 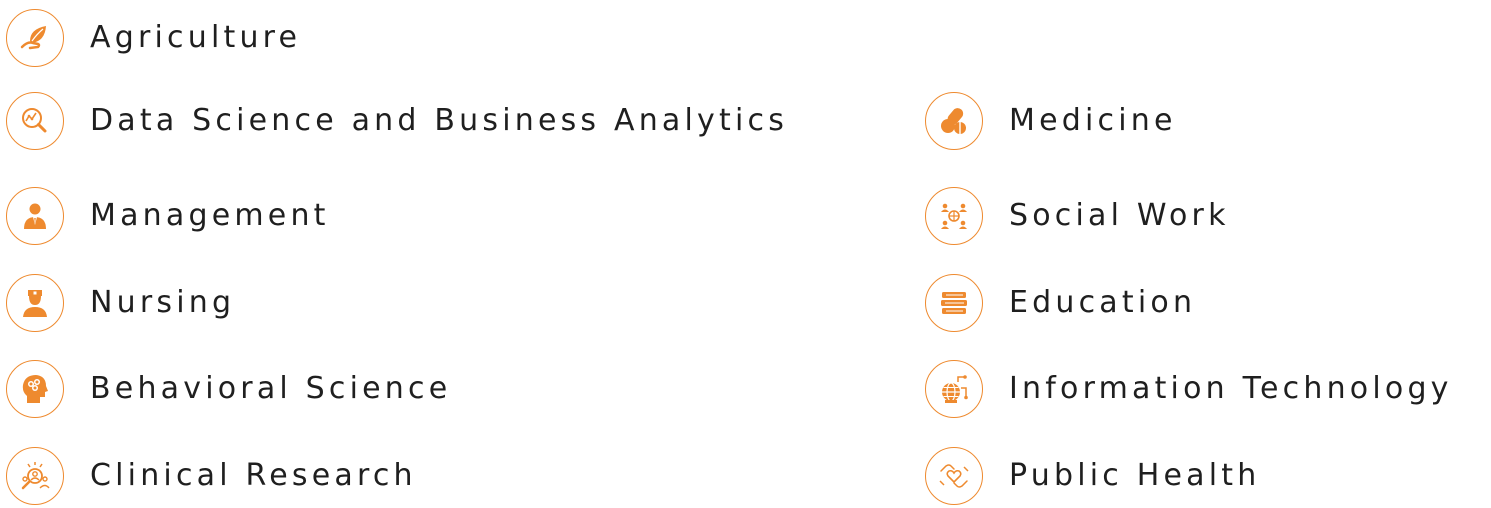 I want to click on subject-education: Education, so click(x=1060, y=303).